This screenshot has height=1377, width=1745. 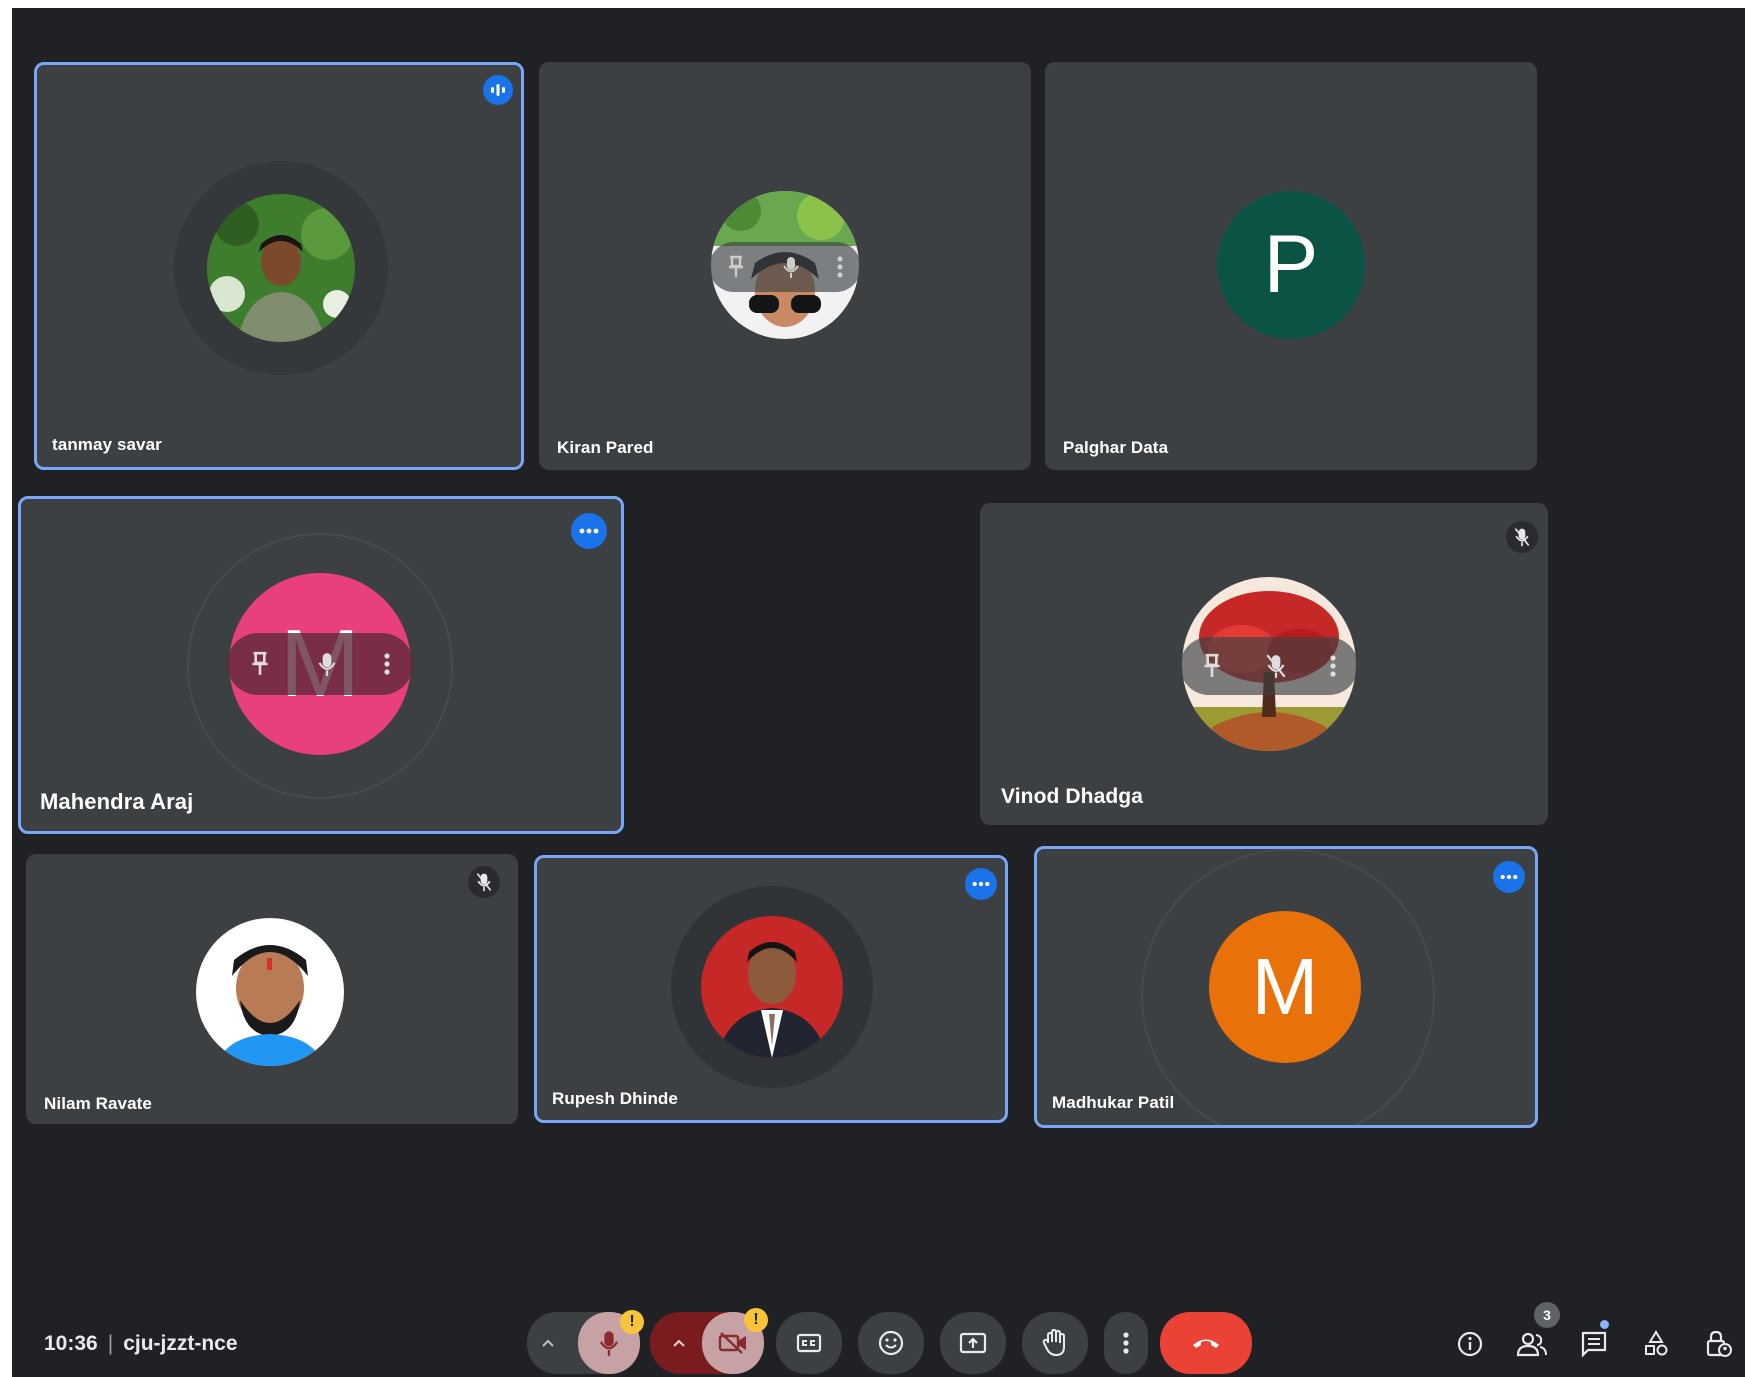 What do you see at coordinates (1072, 796) in the screenshot?
I see `participant-name: Vinod Dhadga` at bounding box center [1072, 796].